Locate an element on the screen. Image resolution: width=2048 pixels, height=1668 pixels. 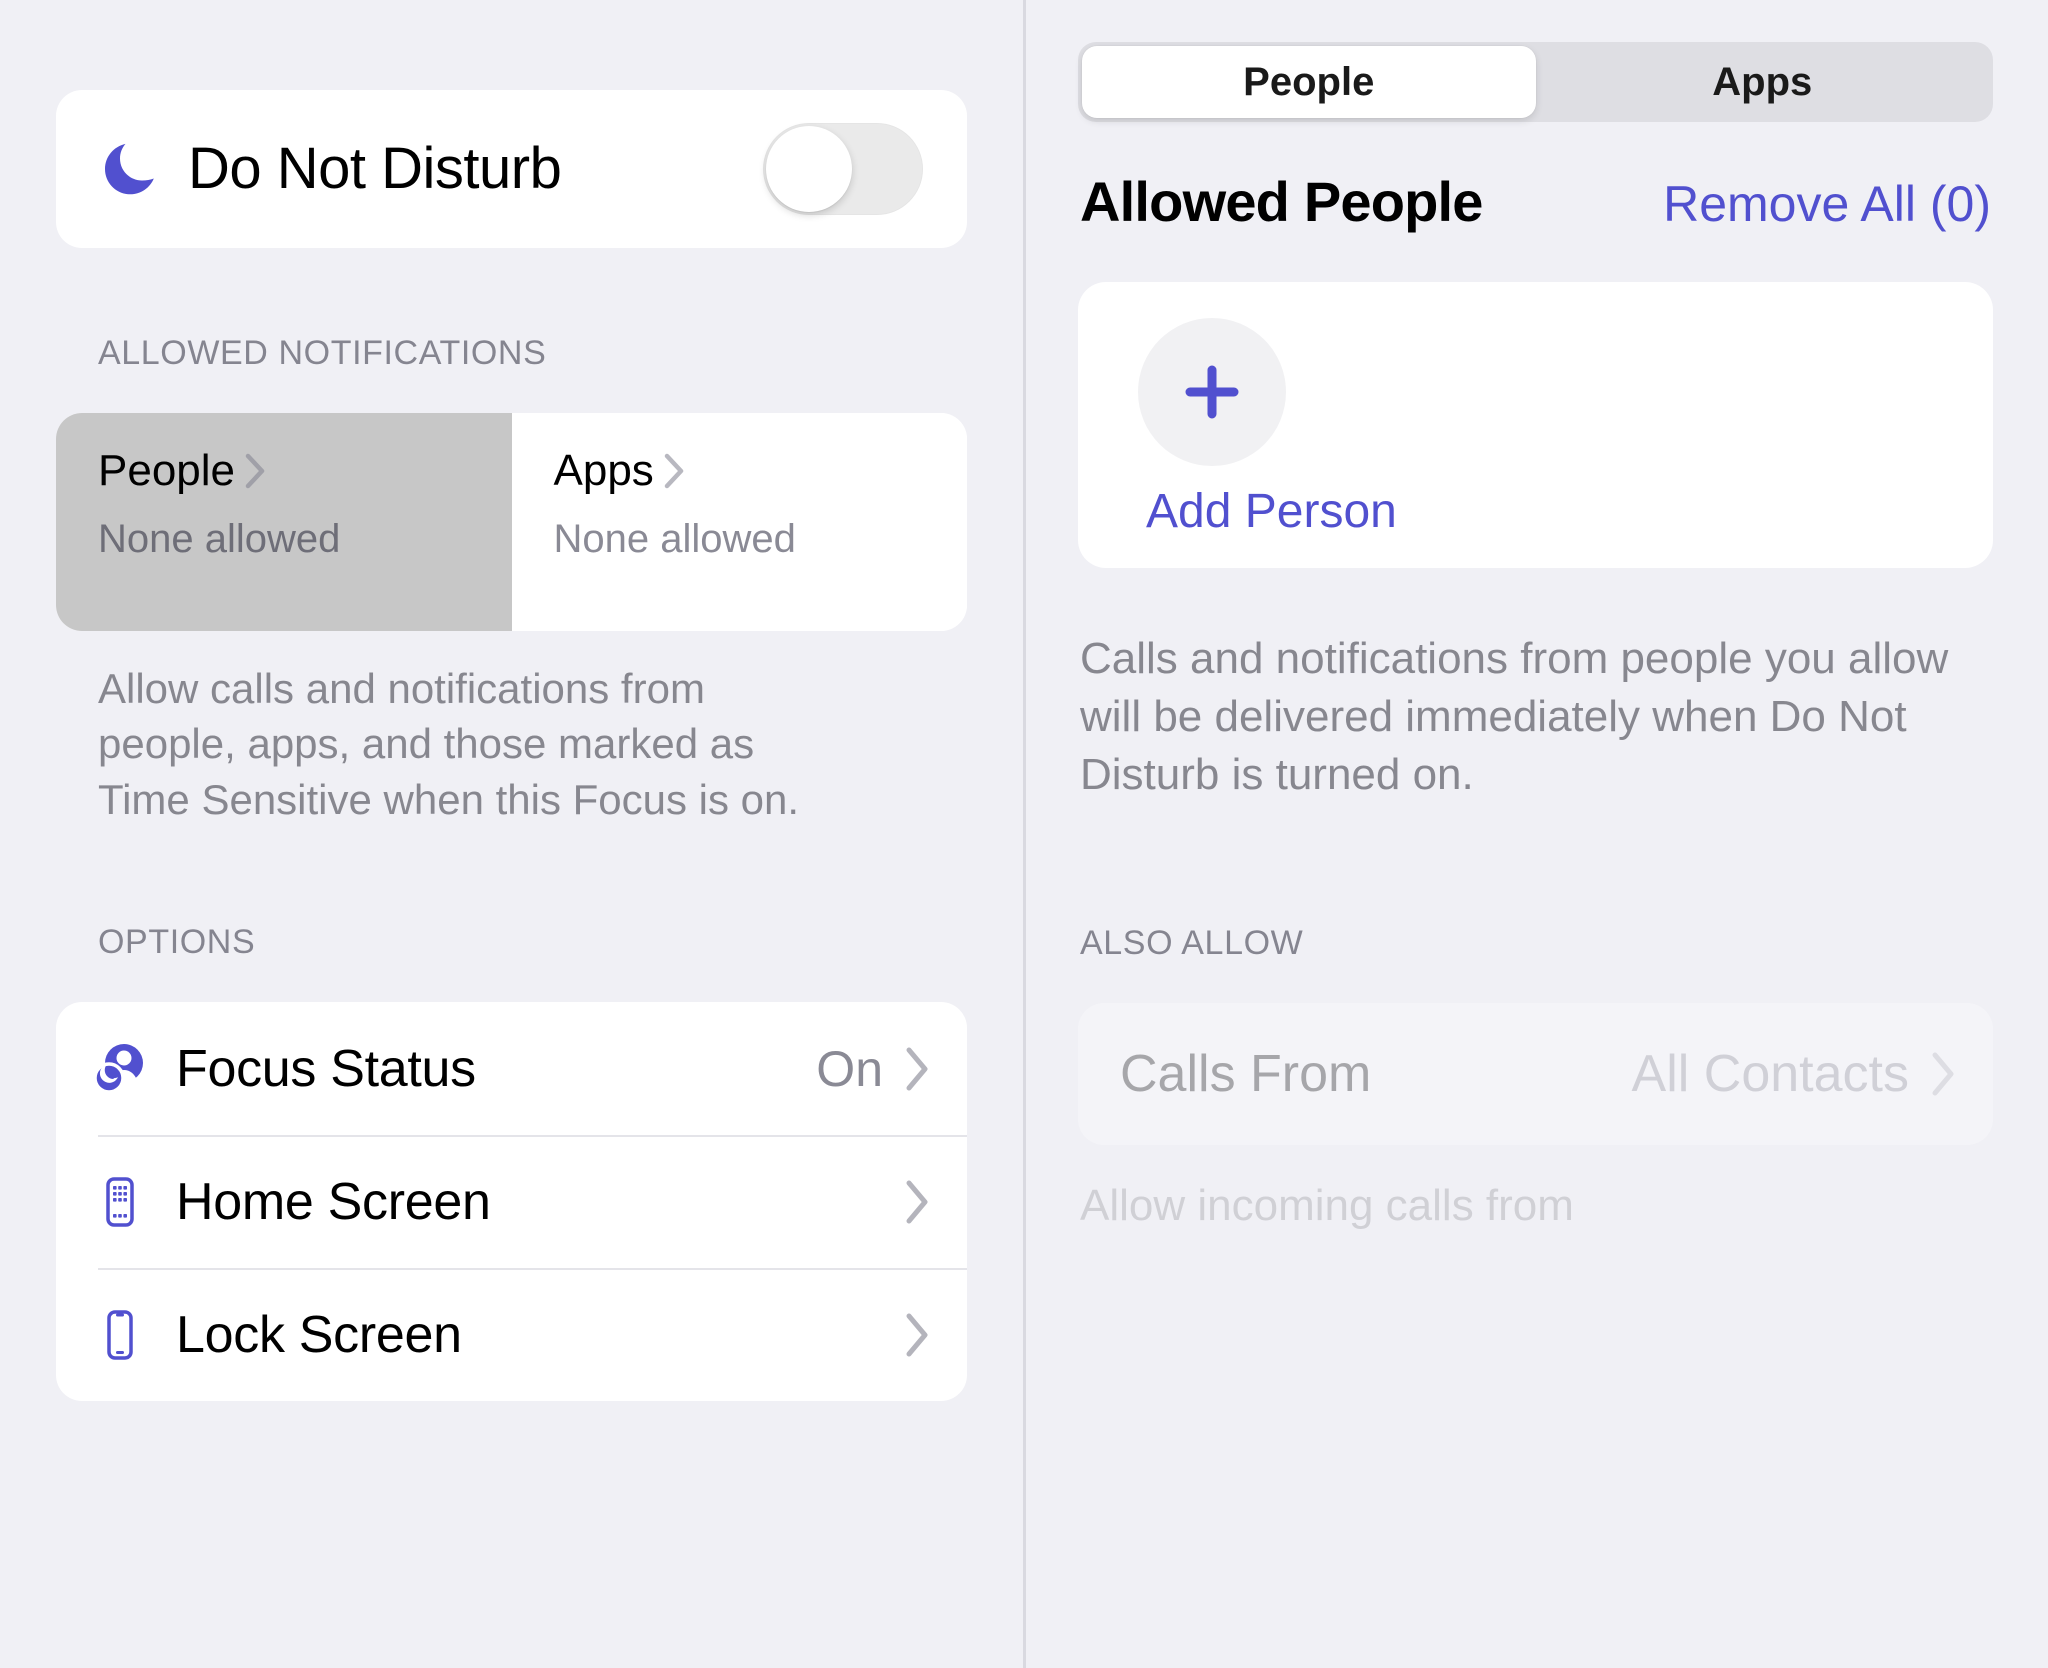
option-label-home-screen: Home Screen is located at coordinates (333, 1201).